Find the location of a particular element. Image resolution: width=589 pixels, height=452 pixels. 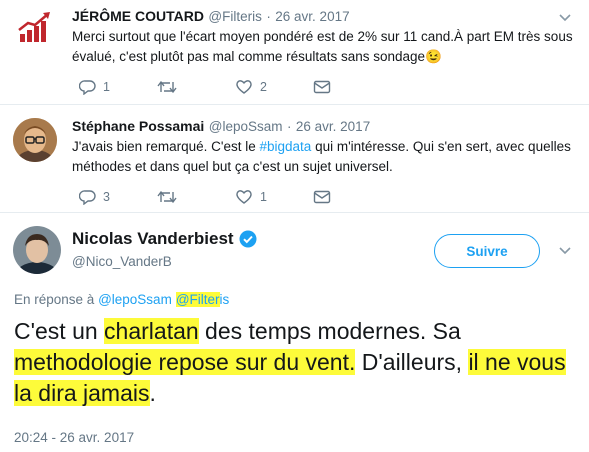

reply-prefix: En réponse à is located at coordinates (54, 299).